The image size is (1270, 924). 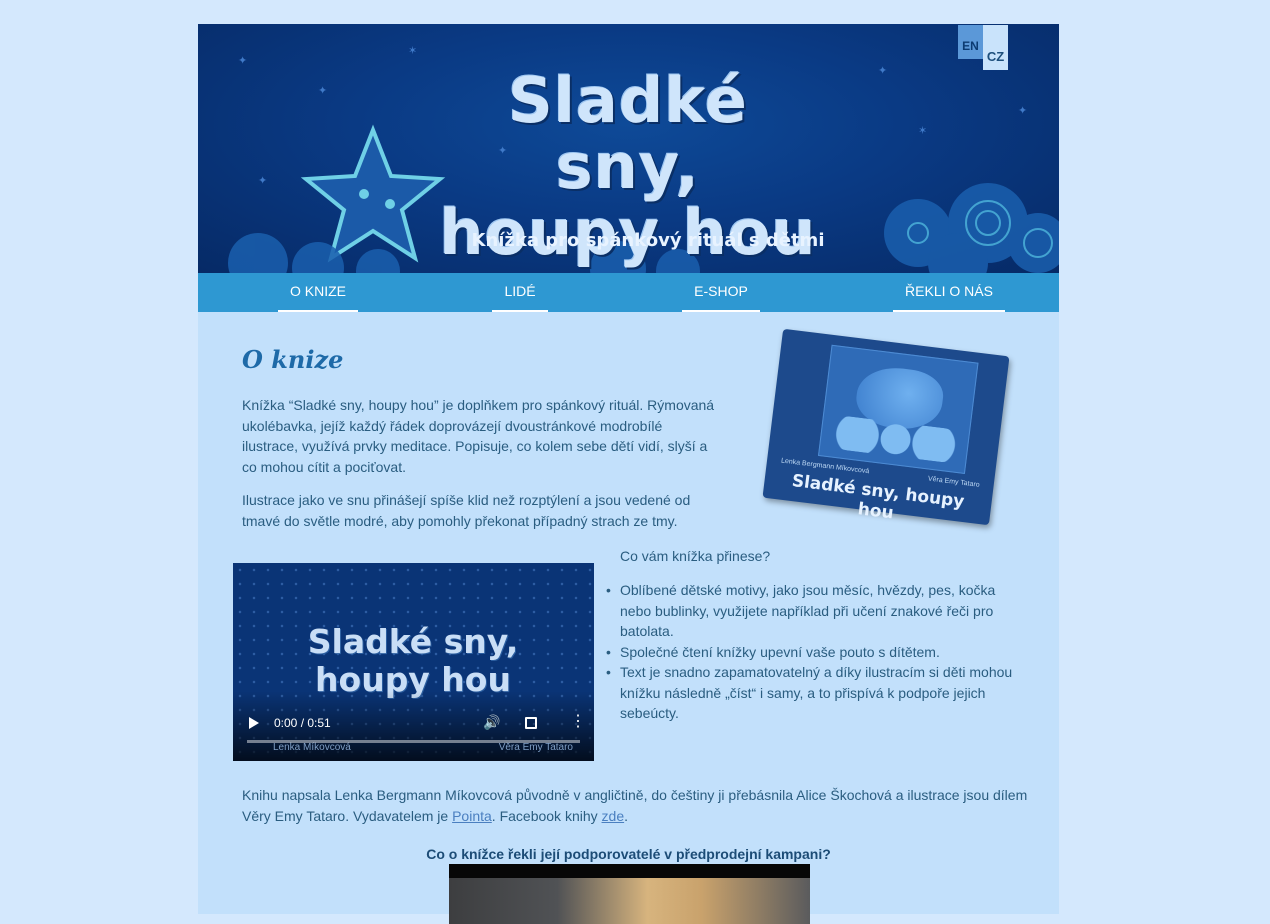 What do you see at coordinates (491, 722) in the screenshot?
I see `volume-icon: 🔊` at bounding box center [491, 722].